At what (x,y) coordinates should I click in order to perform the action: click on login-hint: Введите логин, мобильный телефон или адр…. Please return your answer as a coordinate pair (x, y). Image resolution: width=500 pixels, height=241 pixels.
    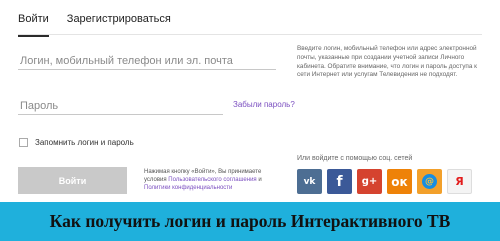
    Looking at the image, I should click on (387, 62).